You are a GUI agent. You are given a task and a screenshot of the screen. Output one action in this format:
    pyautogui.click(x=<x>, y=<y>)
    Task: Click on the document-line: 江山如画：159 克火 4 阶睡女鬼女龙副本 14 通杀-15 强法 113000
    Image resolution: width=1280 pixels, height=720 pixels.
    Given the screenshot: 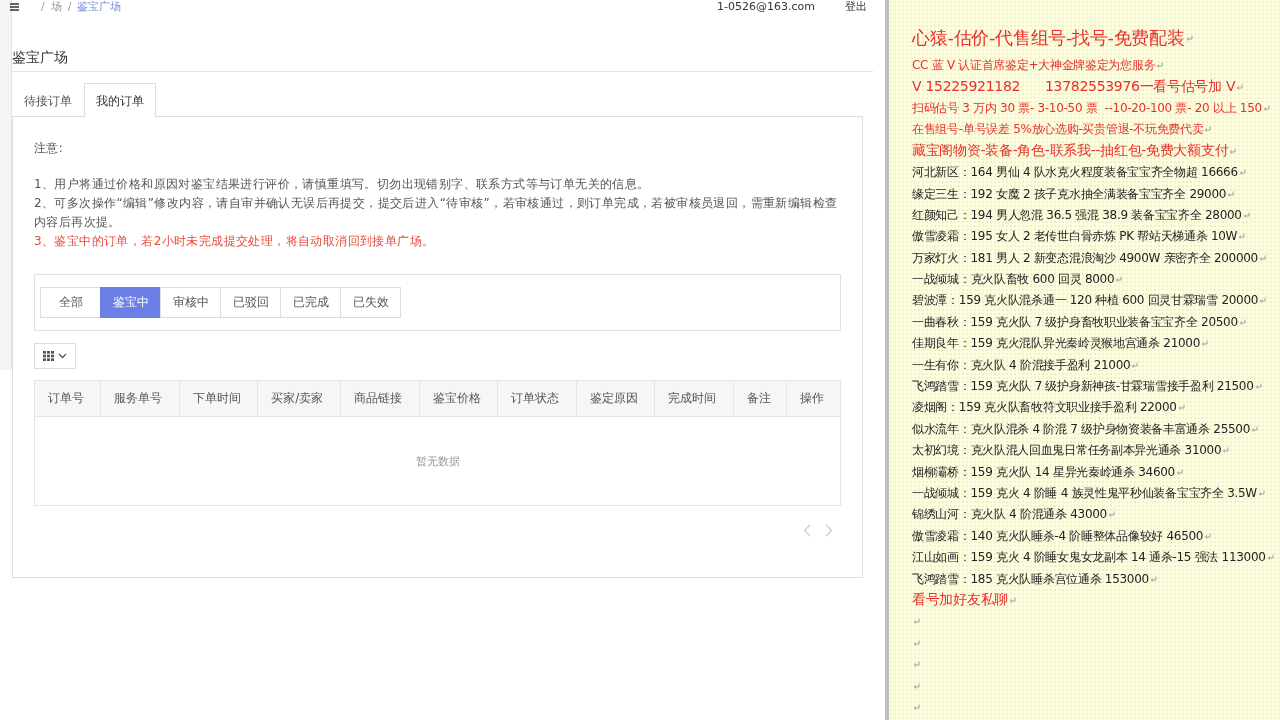 What is the action you would take?
    pyautogui.click(x=1089, y=558)
    